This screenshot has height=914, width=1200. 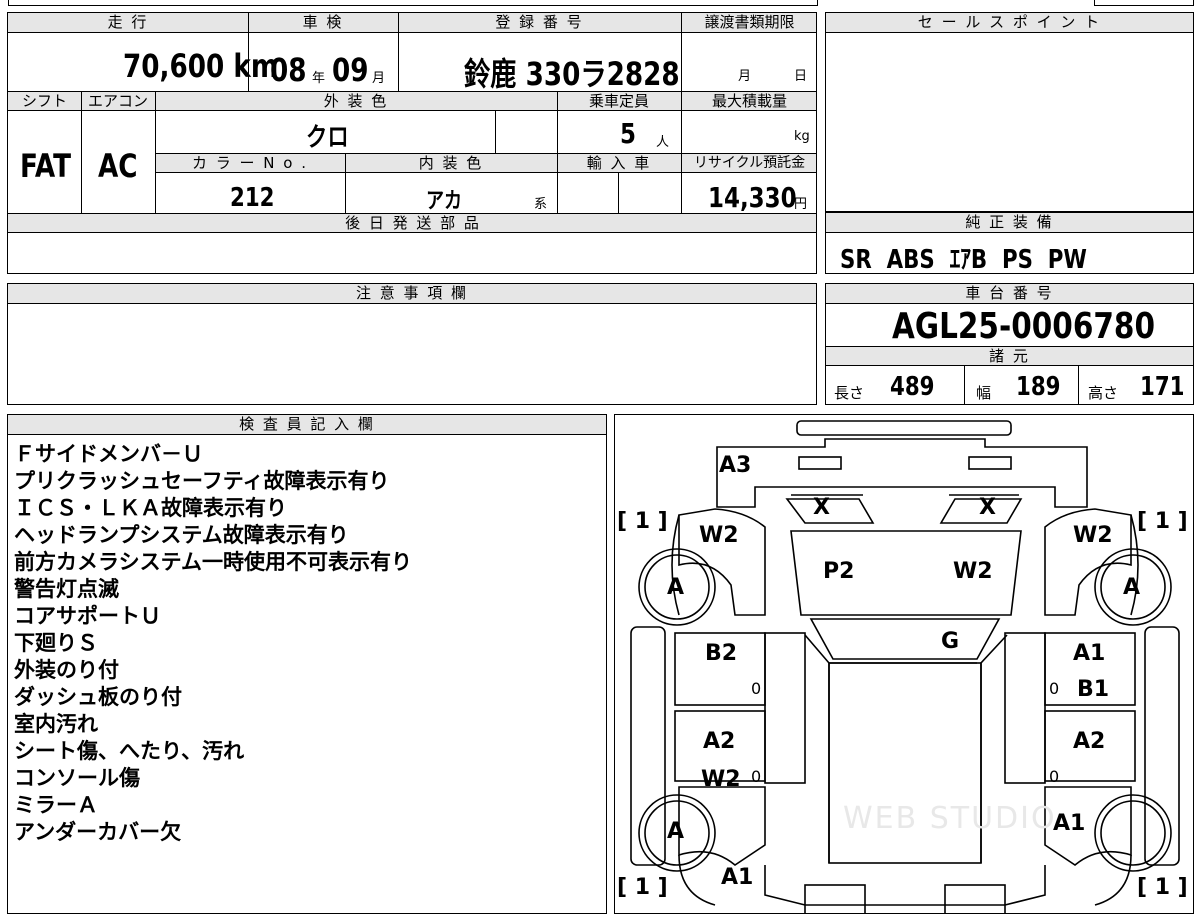 What do you see at coordinates (87, 616) in the screenshot?
I see `inspector-note-line: コアサポートＵ` at bounding box center [87, 616].